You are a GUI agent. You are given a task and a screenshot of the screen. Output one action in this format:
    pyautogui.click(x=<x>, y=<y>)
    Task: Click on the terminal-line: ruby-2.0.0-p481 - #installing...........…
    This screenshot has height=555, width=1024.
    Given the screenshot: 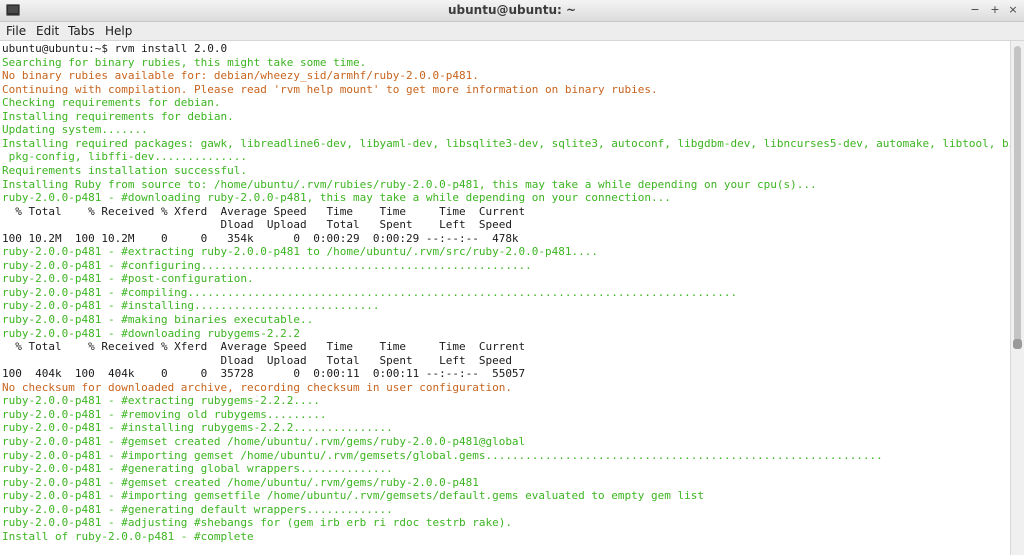 What is the action you would take?
    pyautogui.click(x=191, y=306)
    